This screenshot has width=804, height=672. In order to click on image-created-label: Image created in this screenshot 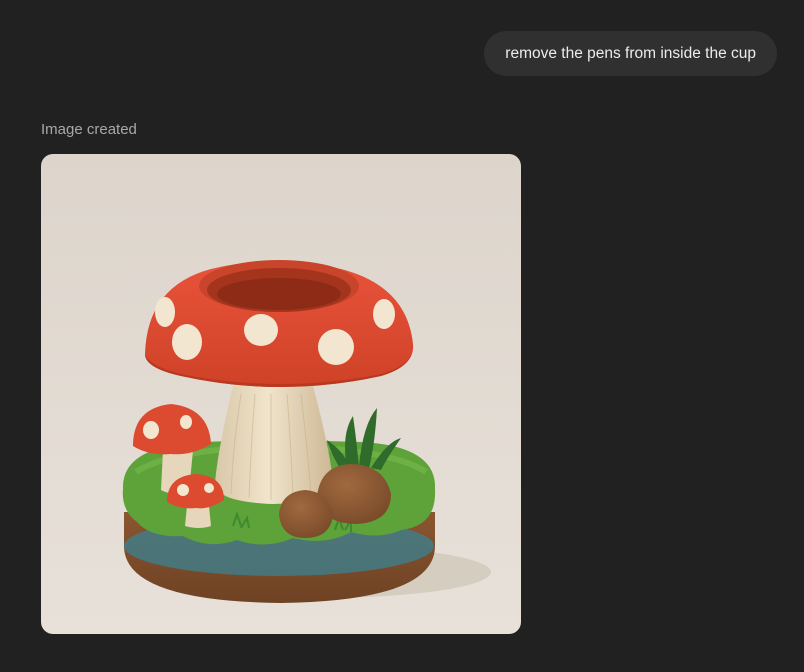, I will do `click(89, 129)`.